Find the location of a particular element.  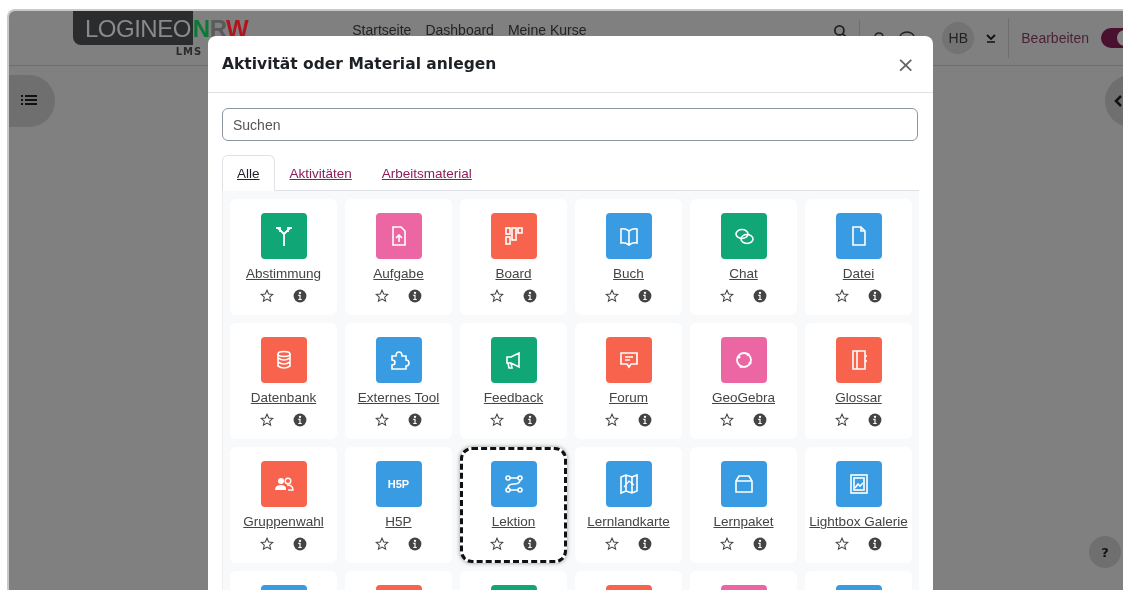

search-field: Suchen is located at coordinates (570, 124).